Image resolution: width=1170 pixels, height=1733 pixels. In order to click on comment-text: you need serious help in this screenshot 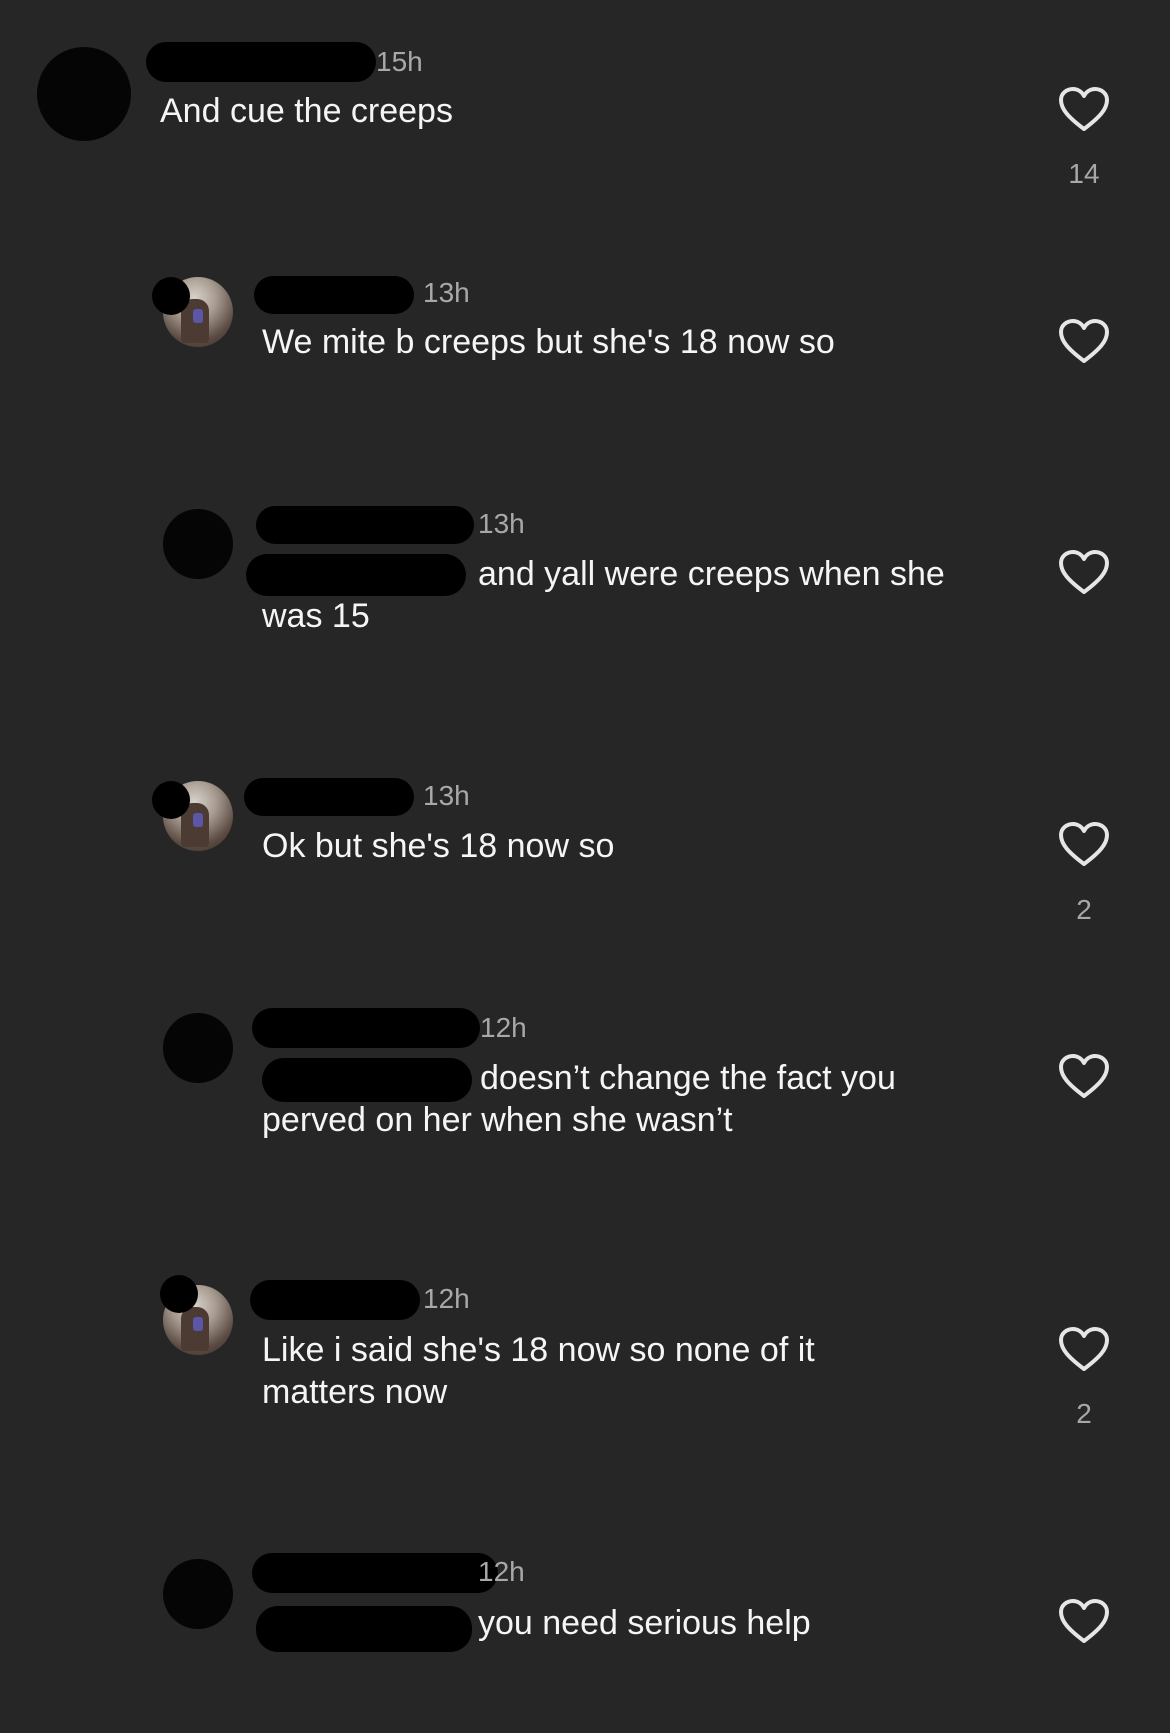, I will do `click(536, 1623)`.